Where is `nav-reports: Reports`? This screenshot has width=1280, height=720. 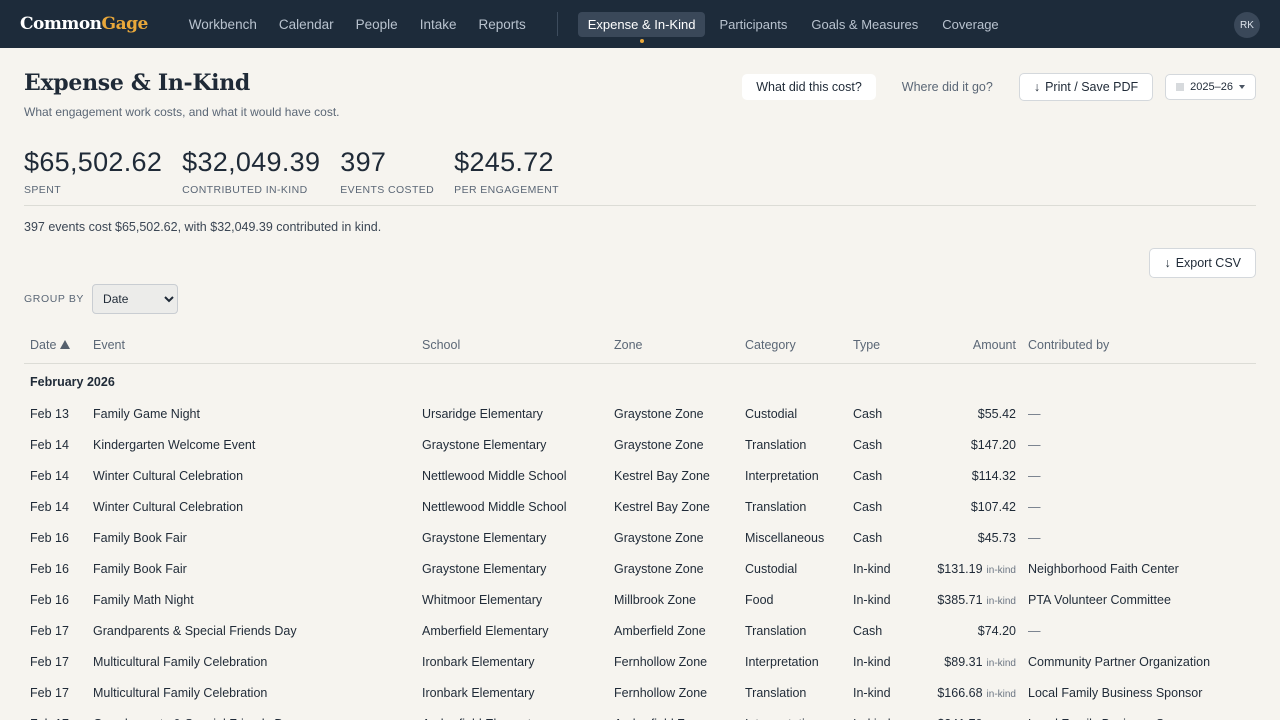
nav-reports: Reports is located at coordinates (501, 24).